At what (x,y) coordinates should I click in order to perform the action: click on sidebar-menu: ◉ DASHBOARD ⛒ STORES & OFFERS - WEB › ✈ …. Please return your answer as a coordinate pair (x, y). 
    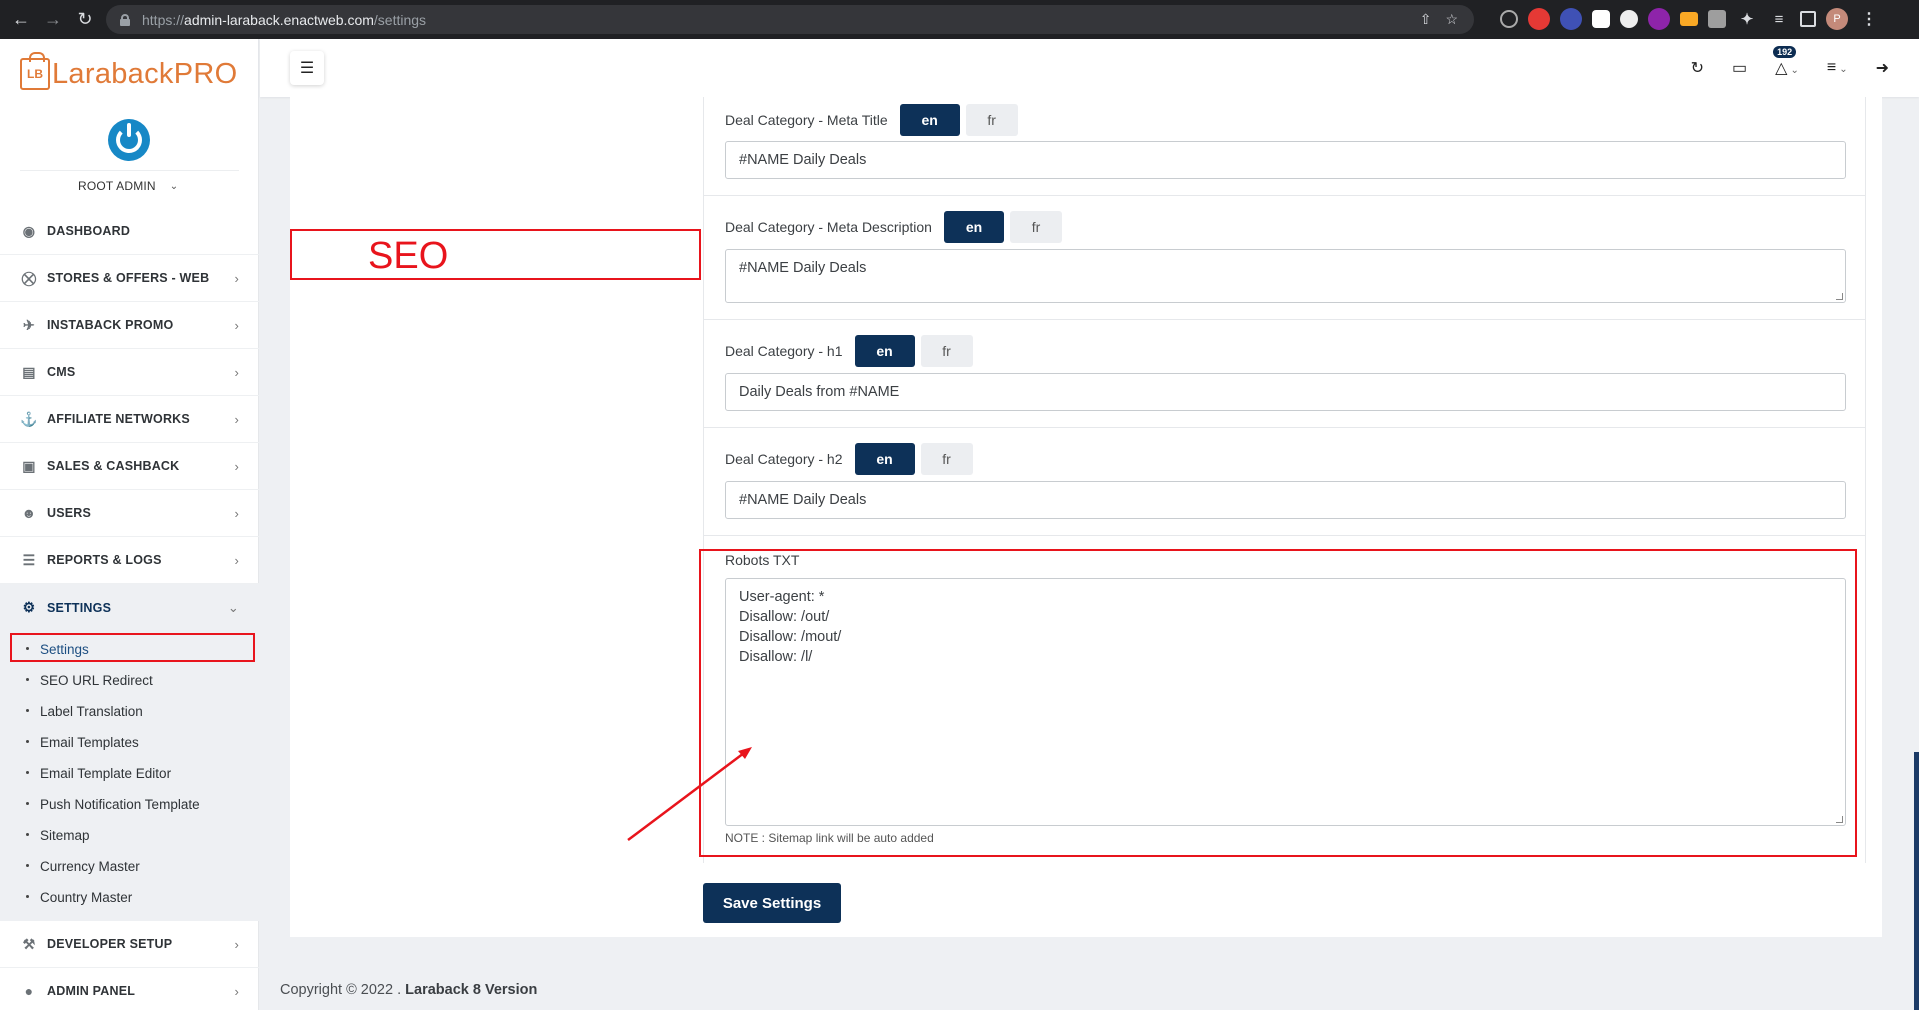
    Looking at the image, I should click on (129, 609).